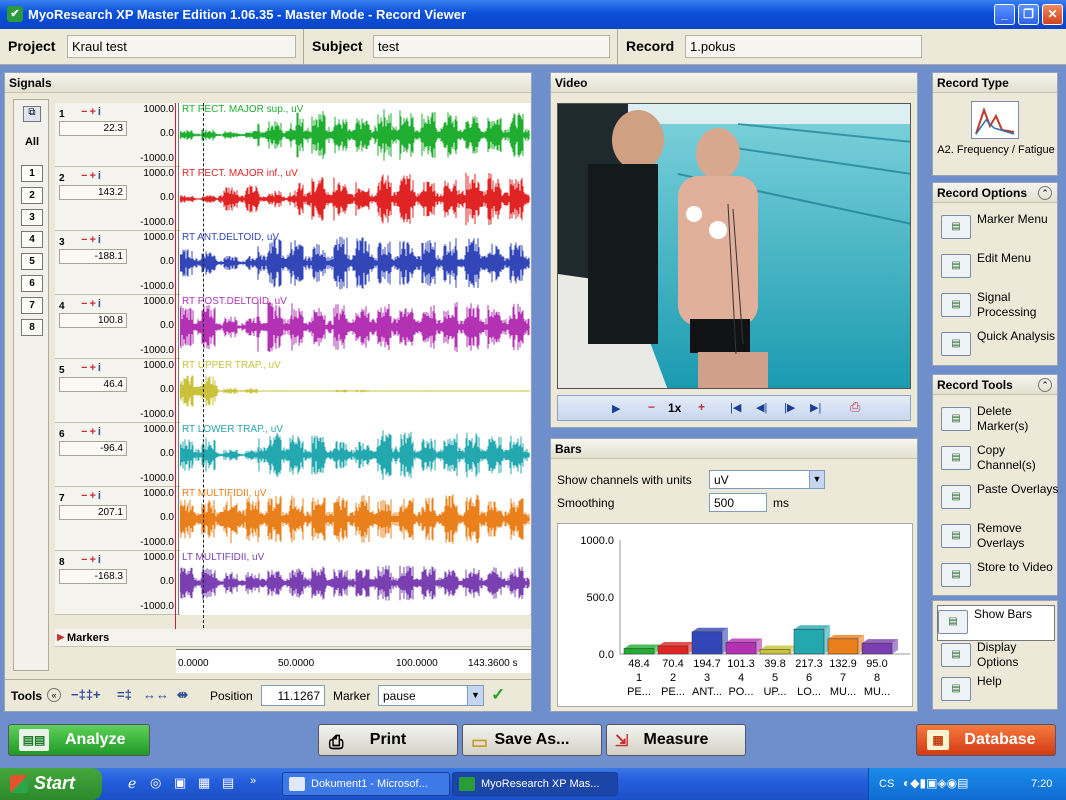  What do you see at coordinates (616, 408) in the screenshot?
I see `play-icon: ▶` at bounding box center [616, 408].